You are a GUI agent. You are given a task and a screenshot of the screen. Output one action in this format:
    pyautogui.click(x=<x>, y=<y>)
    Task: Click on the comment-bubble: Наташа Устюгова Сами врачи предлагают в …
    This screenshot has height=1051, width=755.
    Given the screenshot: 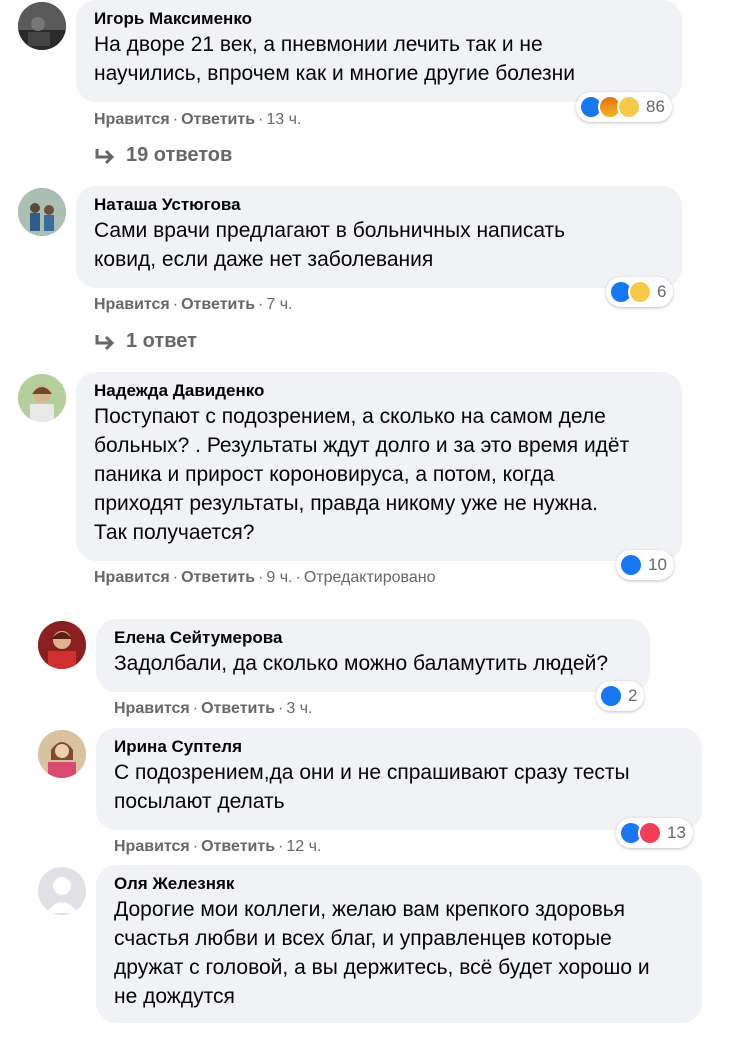 What is the action you would take?
    pyautogui.click(x=379, y=237)
    